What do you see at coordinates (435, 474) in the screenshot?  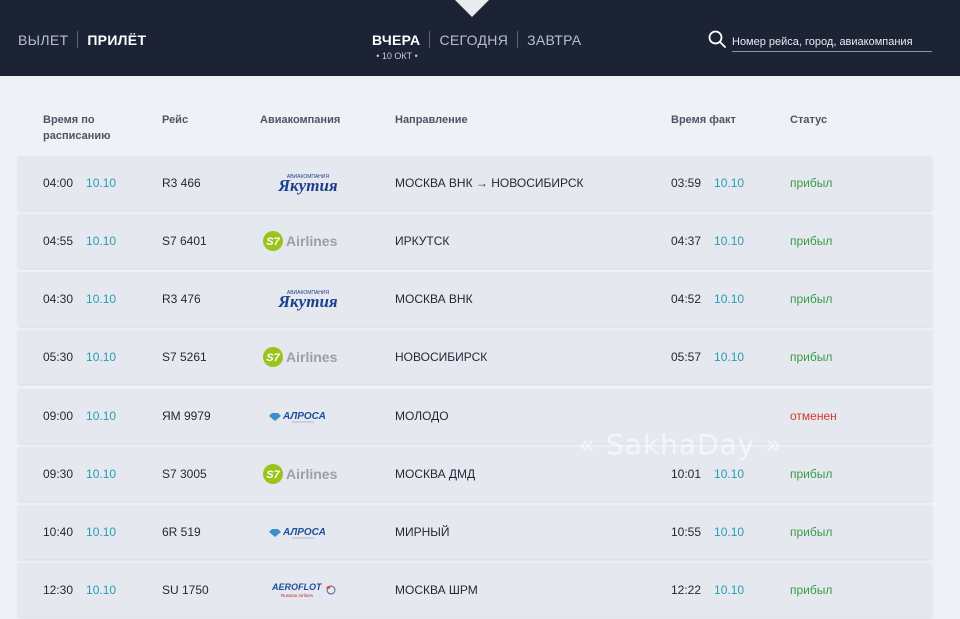 I see `route: МОСКВА ДМД` at bounding box center [435, 474].